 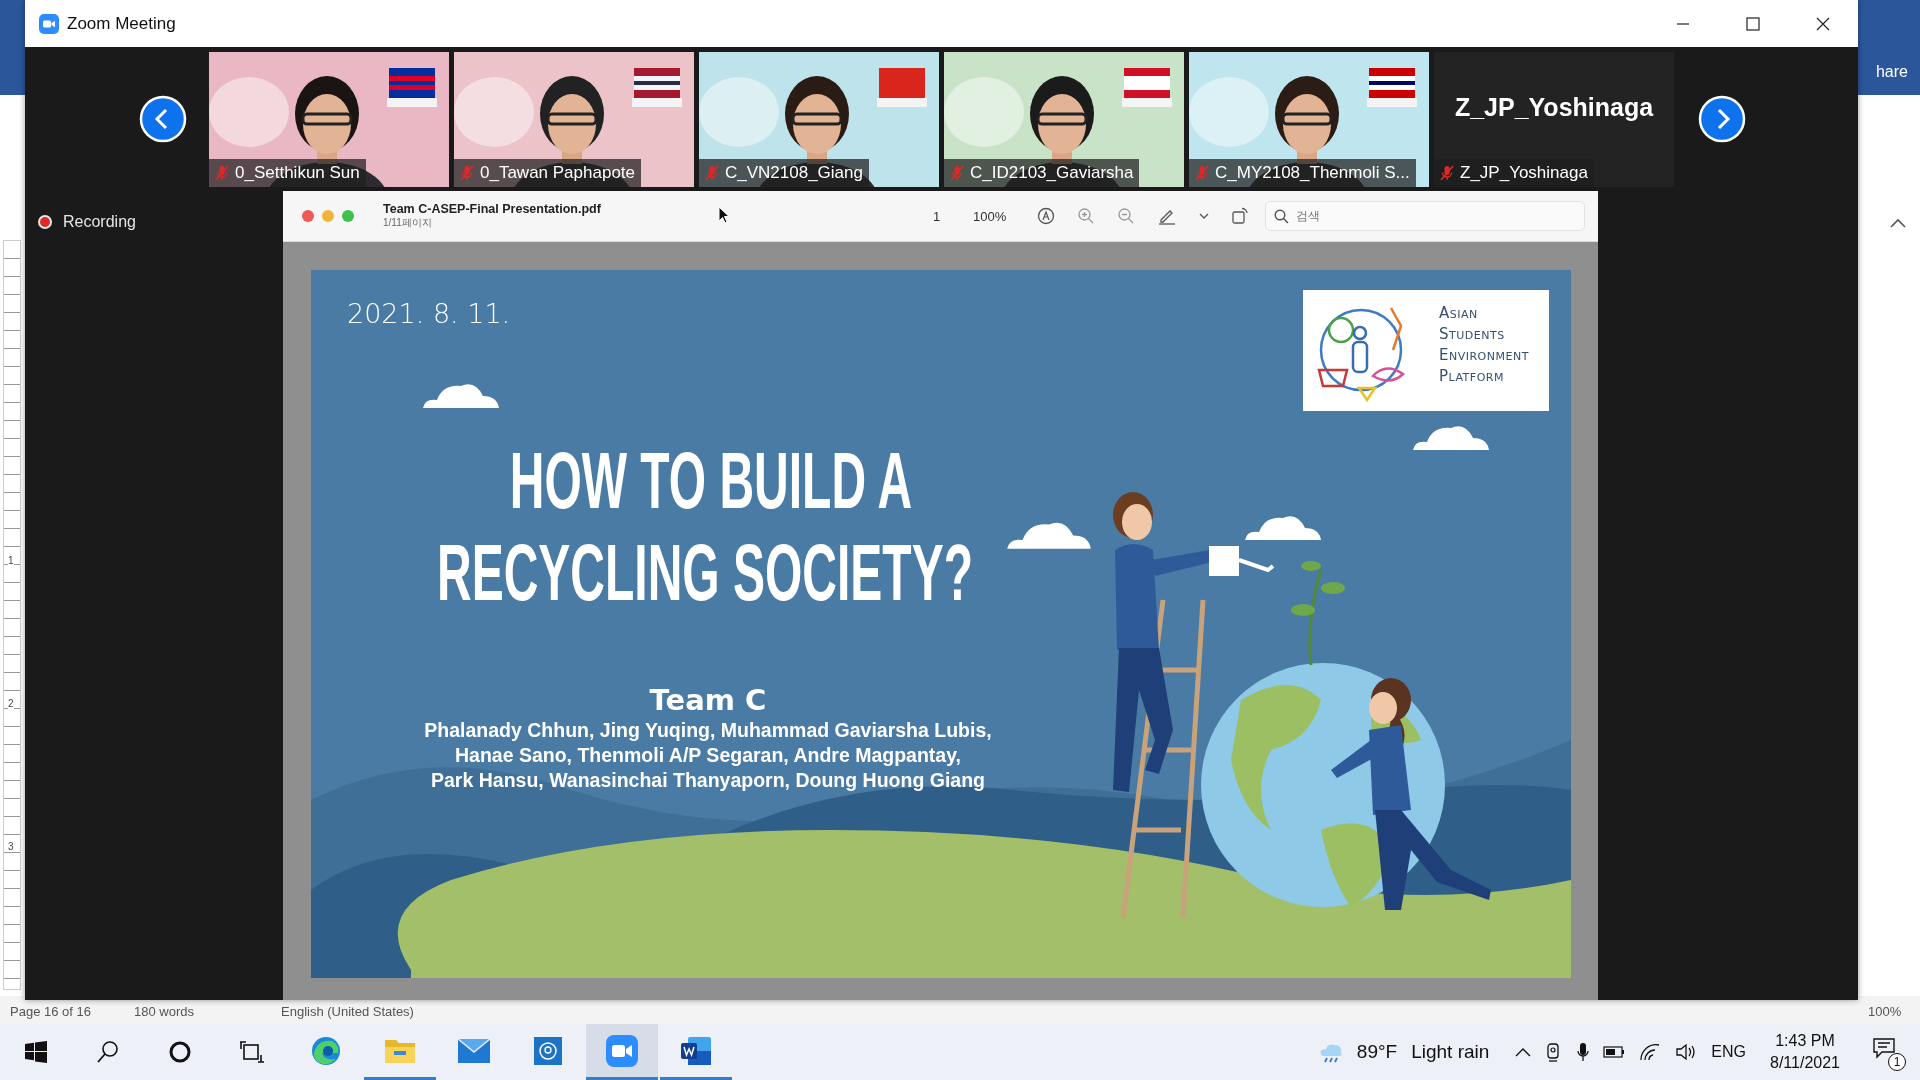 I want to click on participant-name: C_ID2103_Gaviarsha, so click(x=1052, y=172).